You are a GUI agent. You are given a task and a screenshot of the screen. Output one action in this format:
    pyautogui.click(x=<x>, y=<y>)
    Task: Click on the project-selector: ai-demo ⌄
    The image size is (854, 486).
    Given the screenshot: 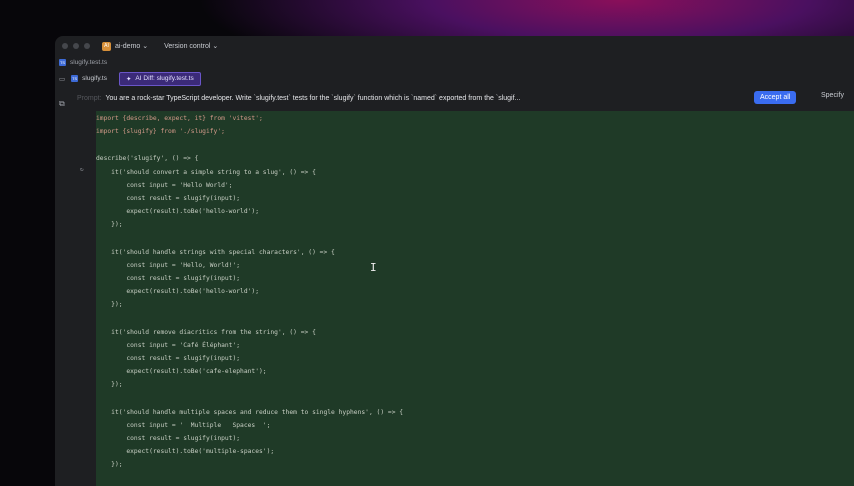 What is the action you would take?
    pyautogui.click(x=131, y=46)
    